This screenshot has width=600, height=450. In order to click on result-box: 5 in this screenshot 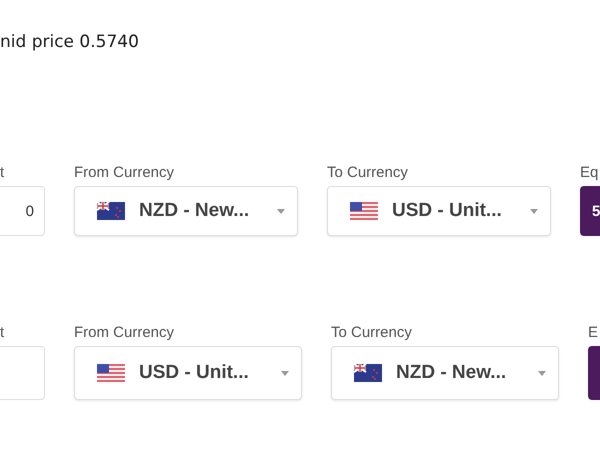, I will do `click(590, 211)`.